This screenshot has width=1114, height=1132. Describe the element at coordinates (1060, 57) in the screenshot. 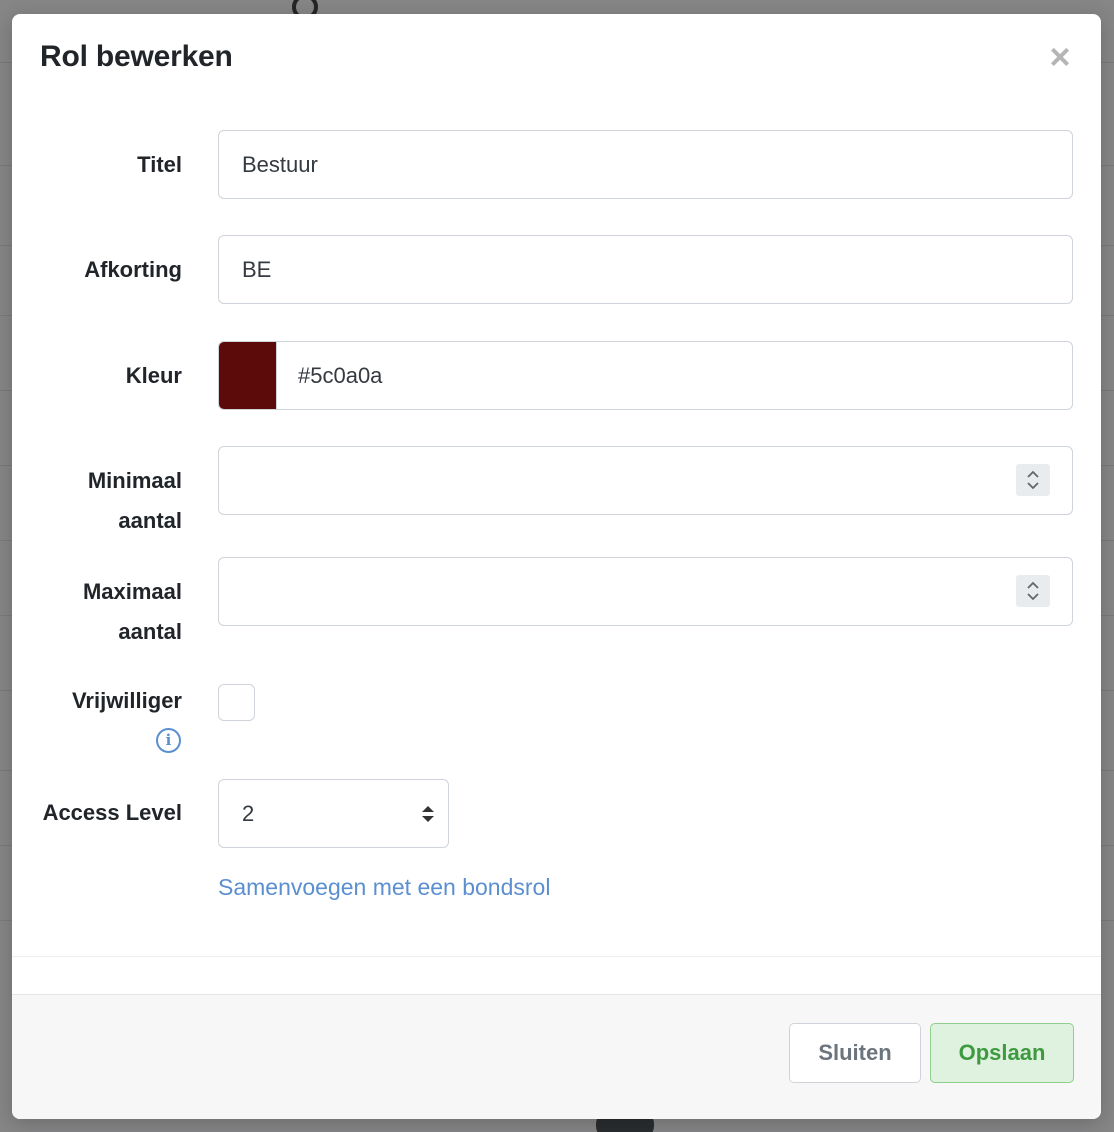

I see `close-icon: ×` at that location.